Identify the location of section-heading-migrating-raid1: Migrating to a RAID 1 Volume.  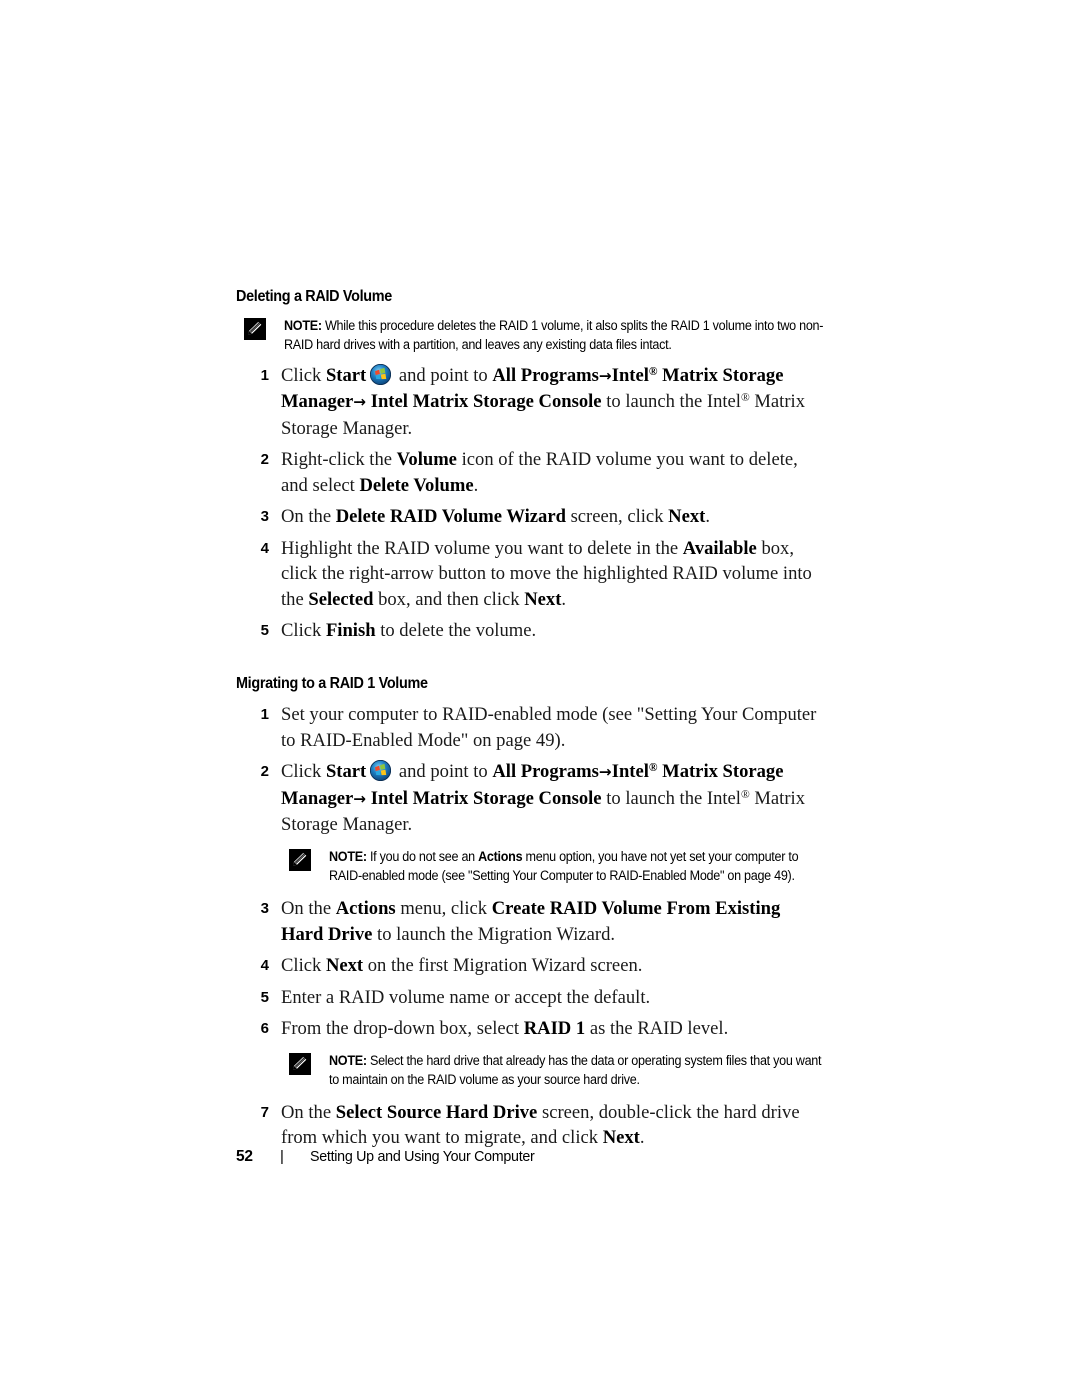
(332, 683).